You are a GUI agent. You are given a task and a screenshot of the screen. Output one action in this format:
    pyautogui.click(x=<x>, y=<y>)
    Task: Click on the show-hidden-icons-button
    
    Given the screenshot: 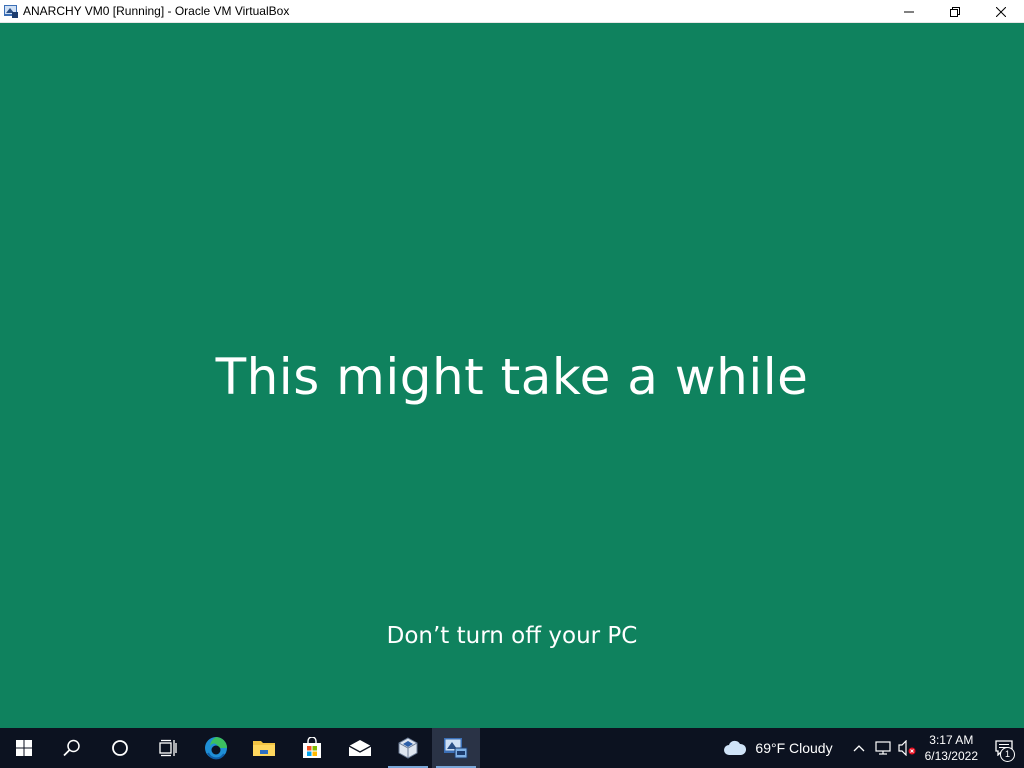 What is the action you would take?
    pyautogui.click(x=859, y=748)
    